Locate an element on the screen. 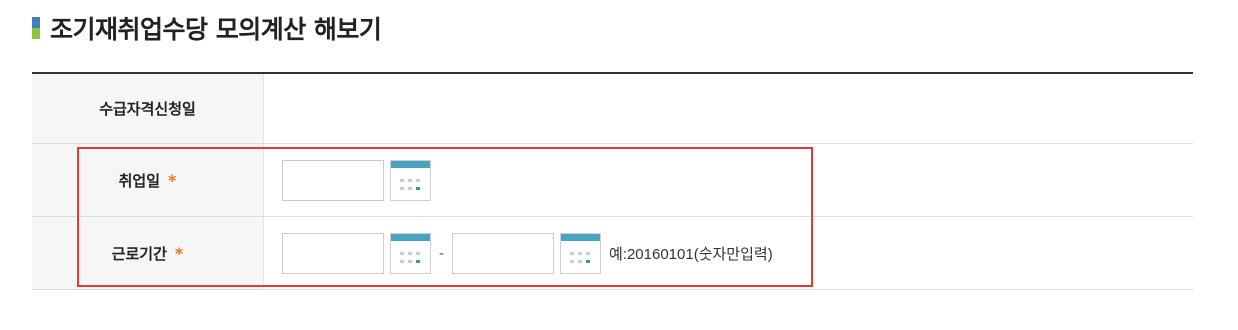  employment-date-label: 취업일 is located at coordinates (139, 180).